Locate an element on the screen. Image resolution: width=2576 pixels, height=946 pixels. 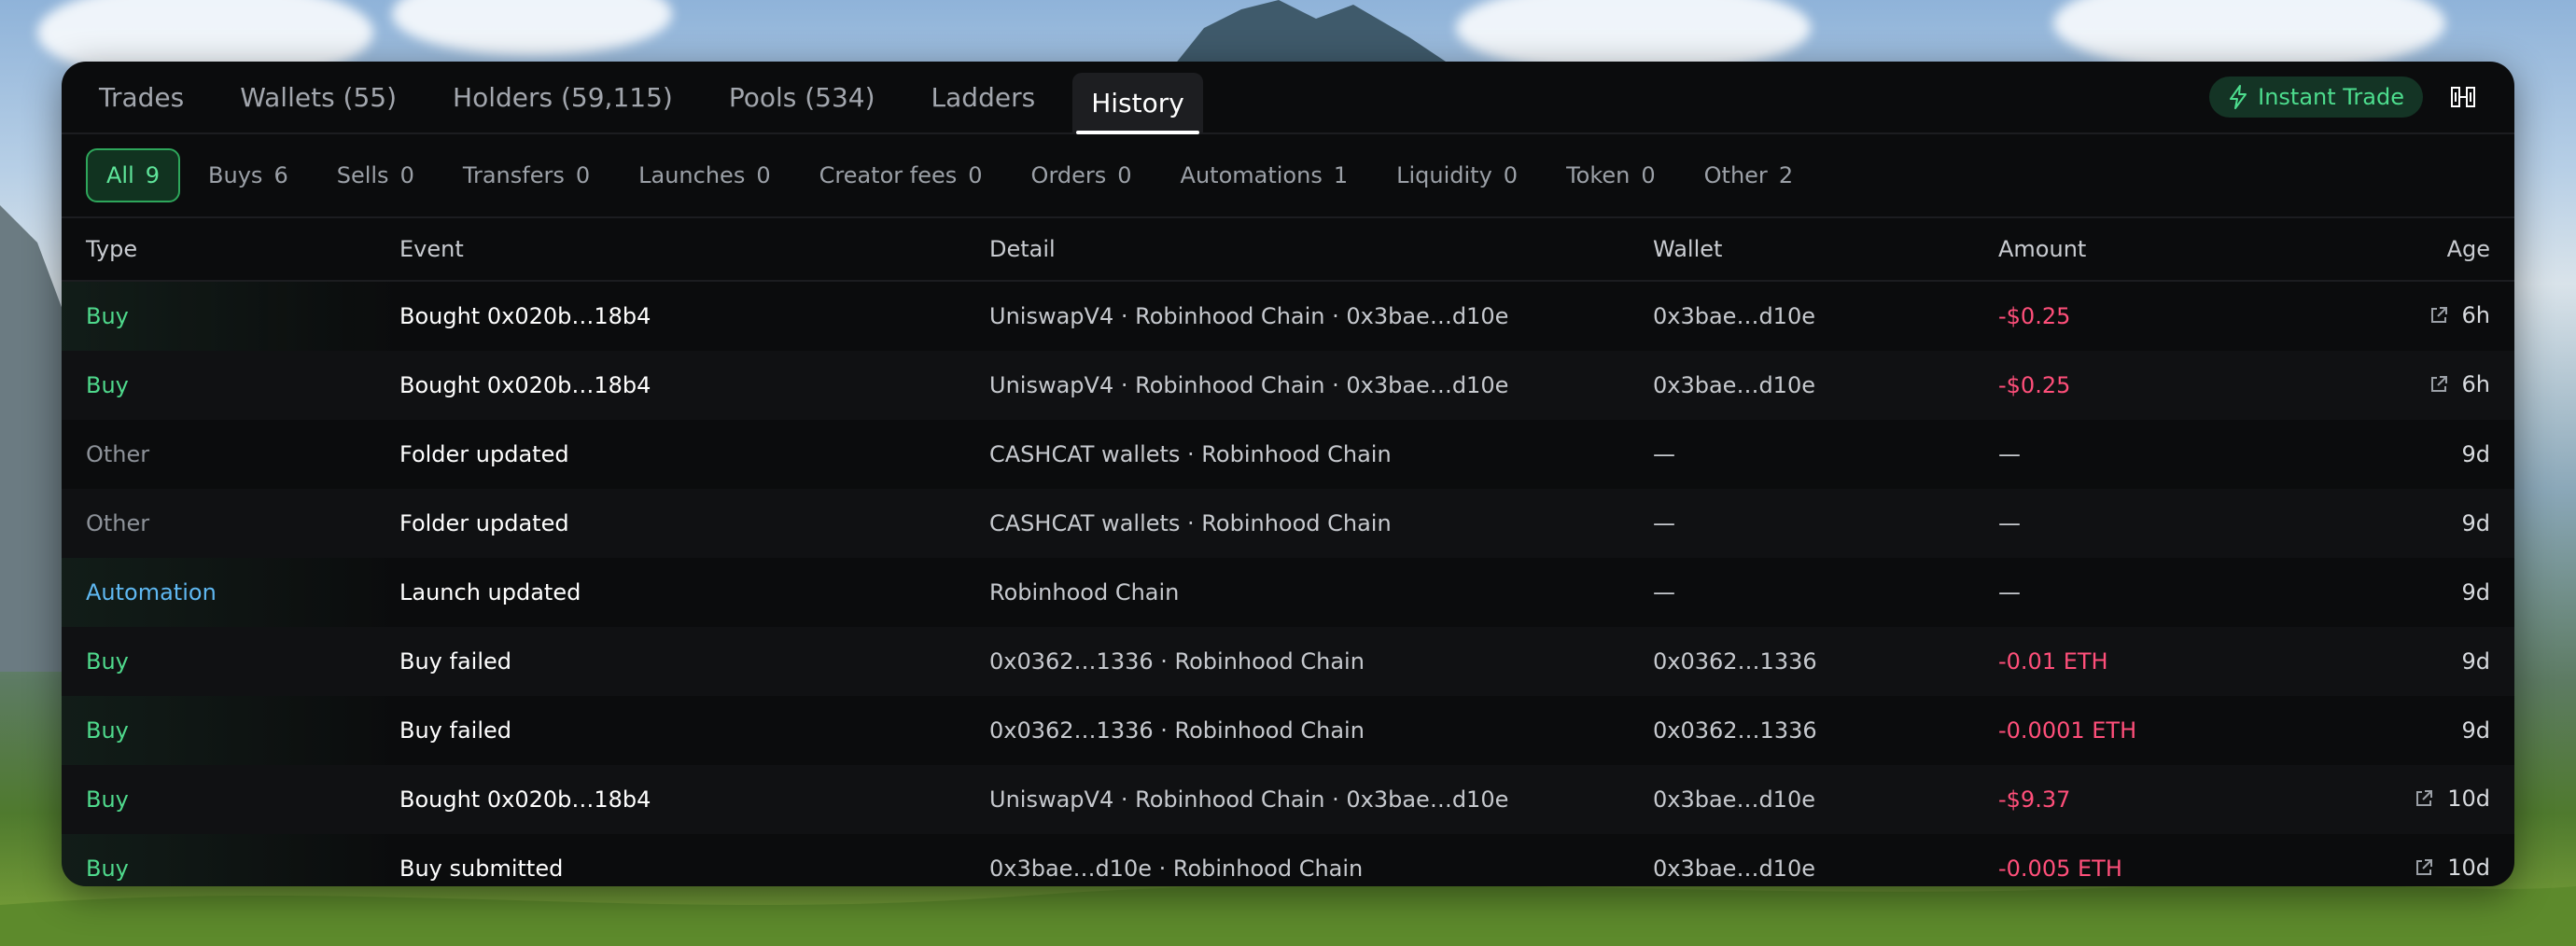
cell-type: Automation is located at coordinates (230, 592).